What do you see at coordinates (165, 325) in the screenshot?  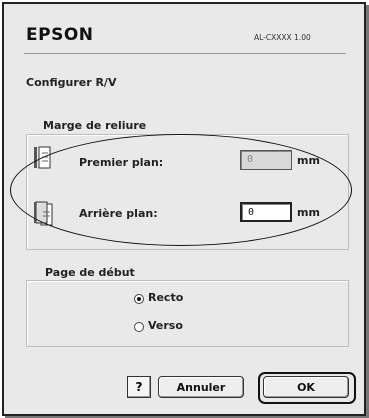 I see `verso-label: Verso` at bounding box center [165, 325].